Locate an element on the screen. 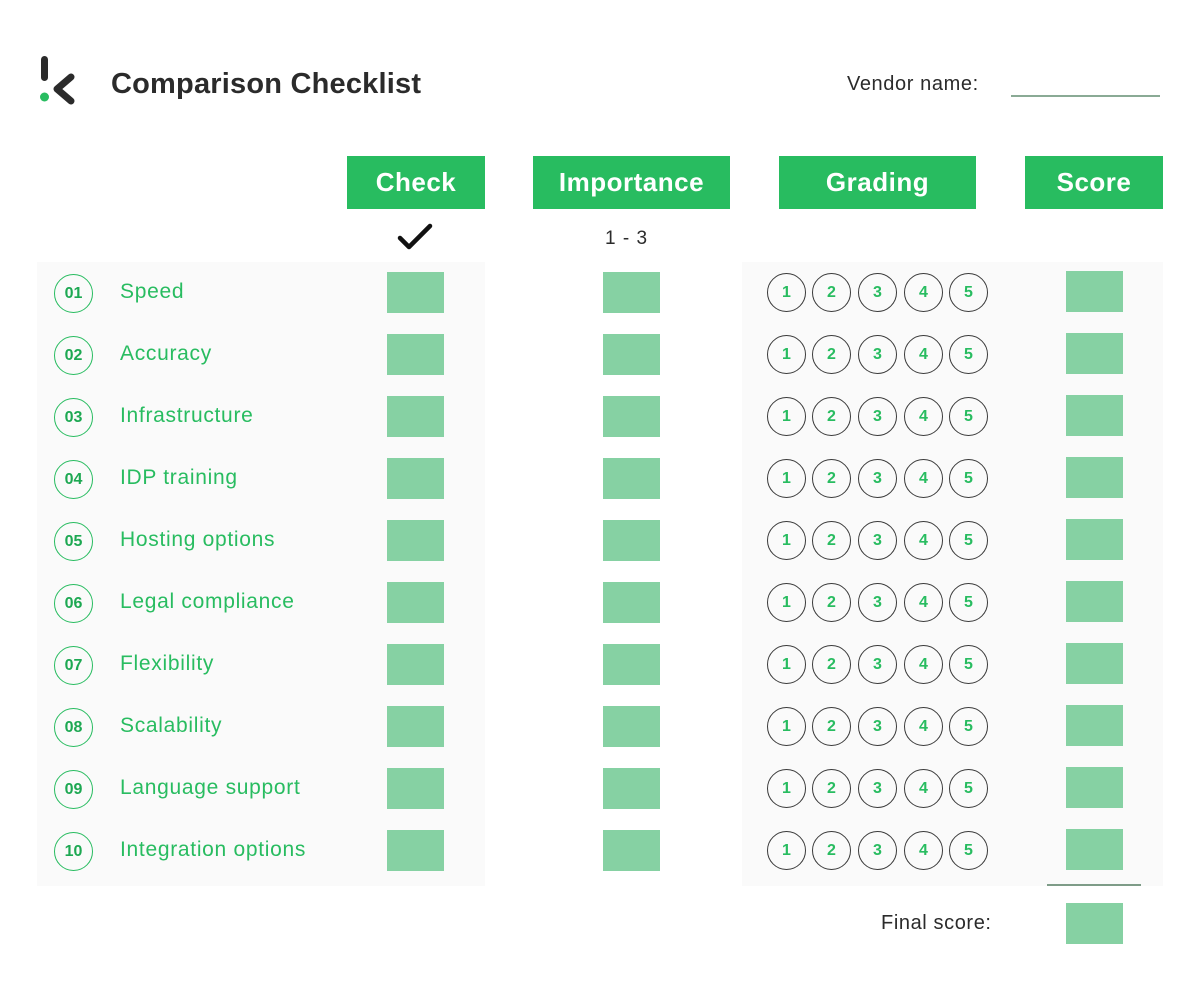 This screenshot has height=1000, width=1200. criteria-row: 08 Scalability 1 2 3 4 5 is located at coordinates (600, 727).